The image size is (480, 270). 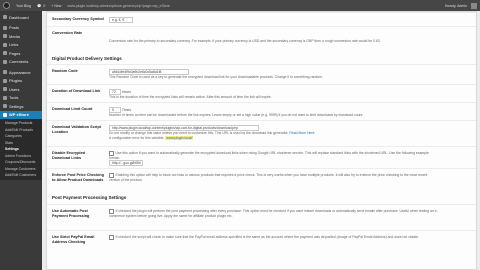 What do you see at coordinates (6, 5) in the screenshot?
I see `wordpress-logo-icon` at bounding box center [6, 5].